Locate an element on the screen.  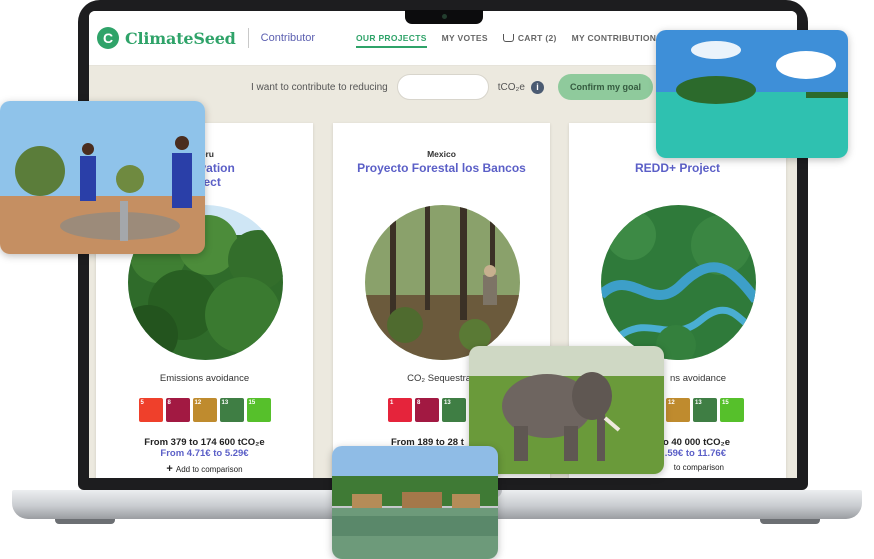
project-title: Proyecto Forestal los Bancos is located at coordinates (441, 168).